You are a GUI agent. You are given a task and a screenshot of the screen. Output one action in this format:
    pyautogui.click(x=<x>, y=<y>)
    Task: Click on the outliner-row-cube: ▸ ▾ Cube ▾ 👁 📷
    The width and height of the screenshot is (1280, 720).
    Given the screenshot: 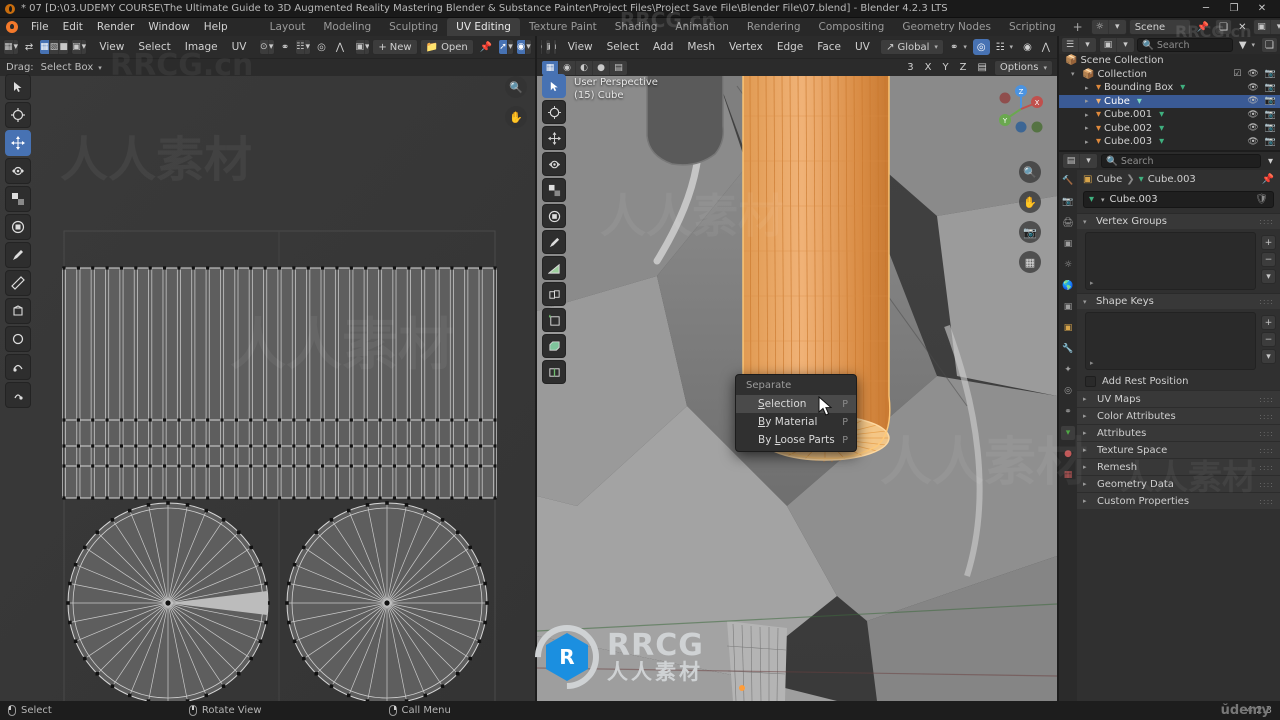 What is the action you would take?
    pyautogui.click(x=1169, y=101)
    